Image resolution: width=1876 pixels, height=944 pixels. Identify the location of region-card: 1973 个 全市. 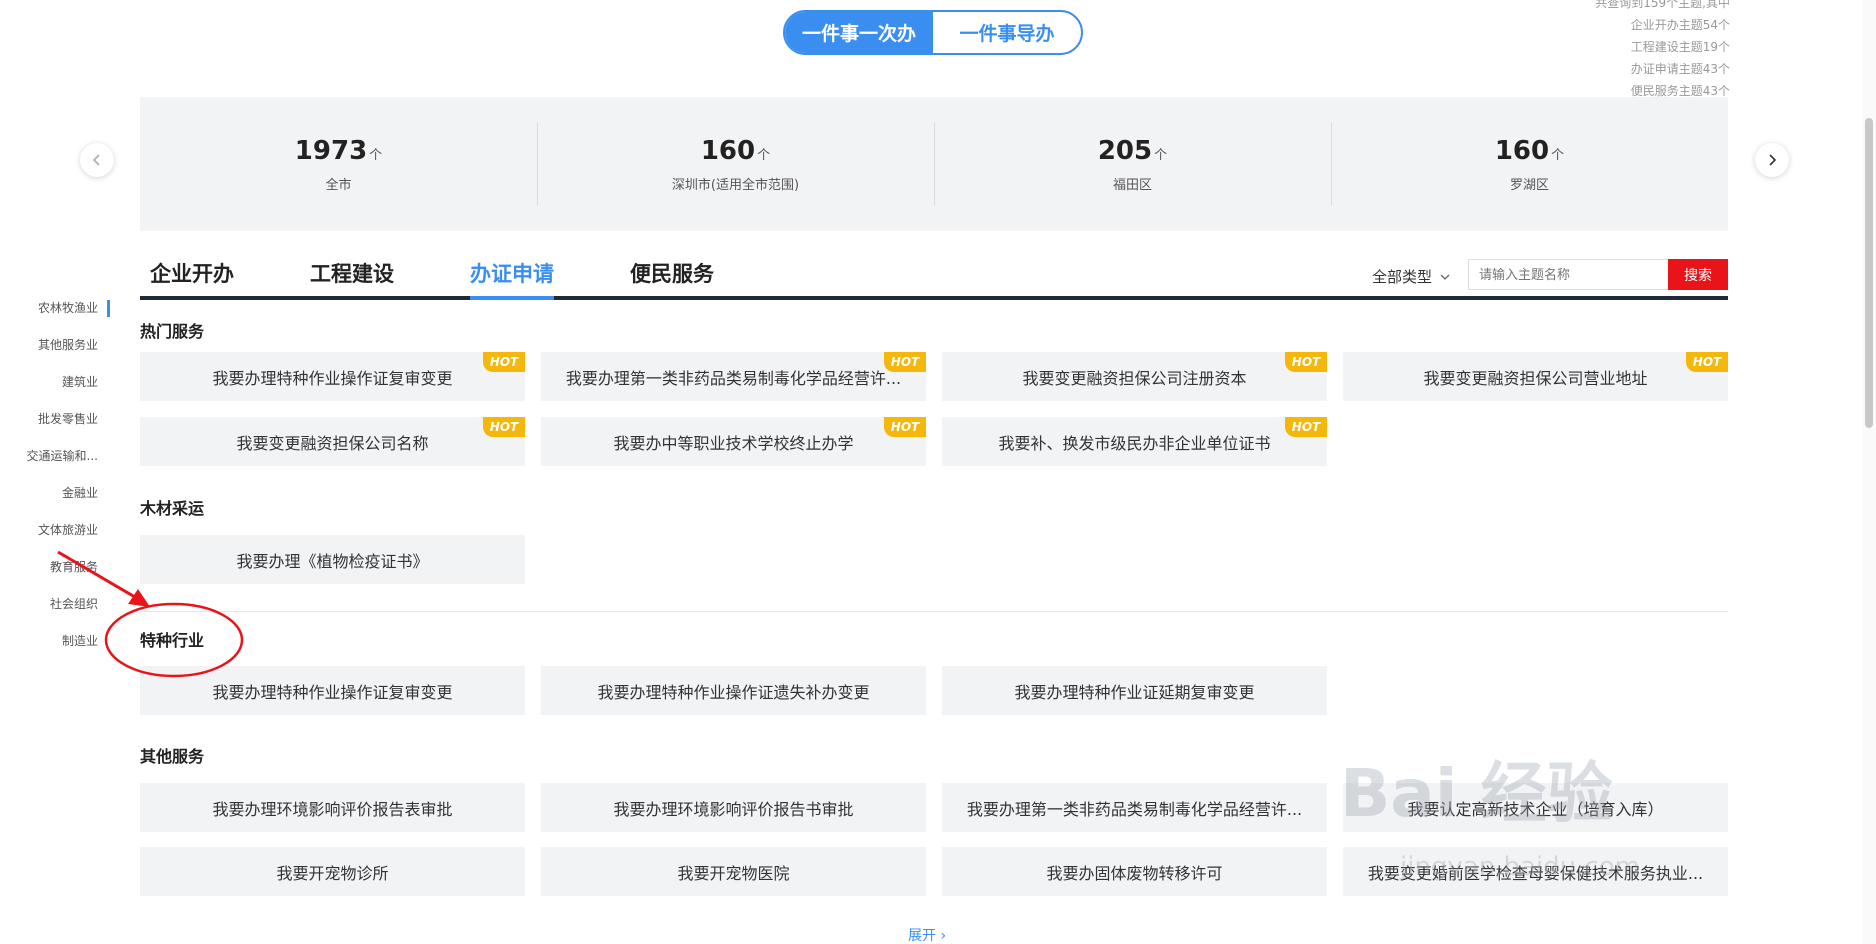
(338, 164).